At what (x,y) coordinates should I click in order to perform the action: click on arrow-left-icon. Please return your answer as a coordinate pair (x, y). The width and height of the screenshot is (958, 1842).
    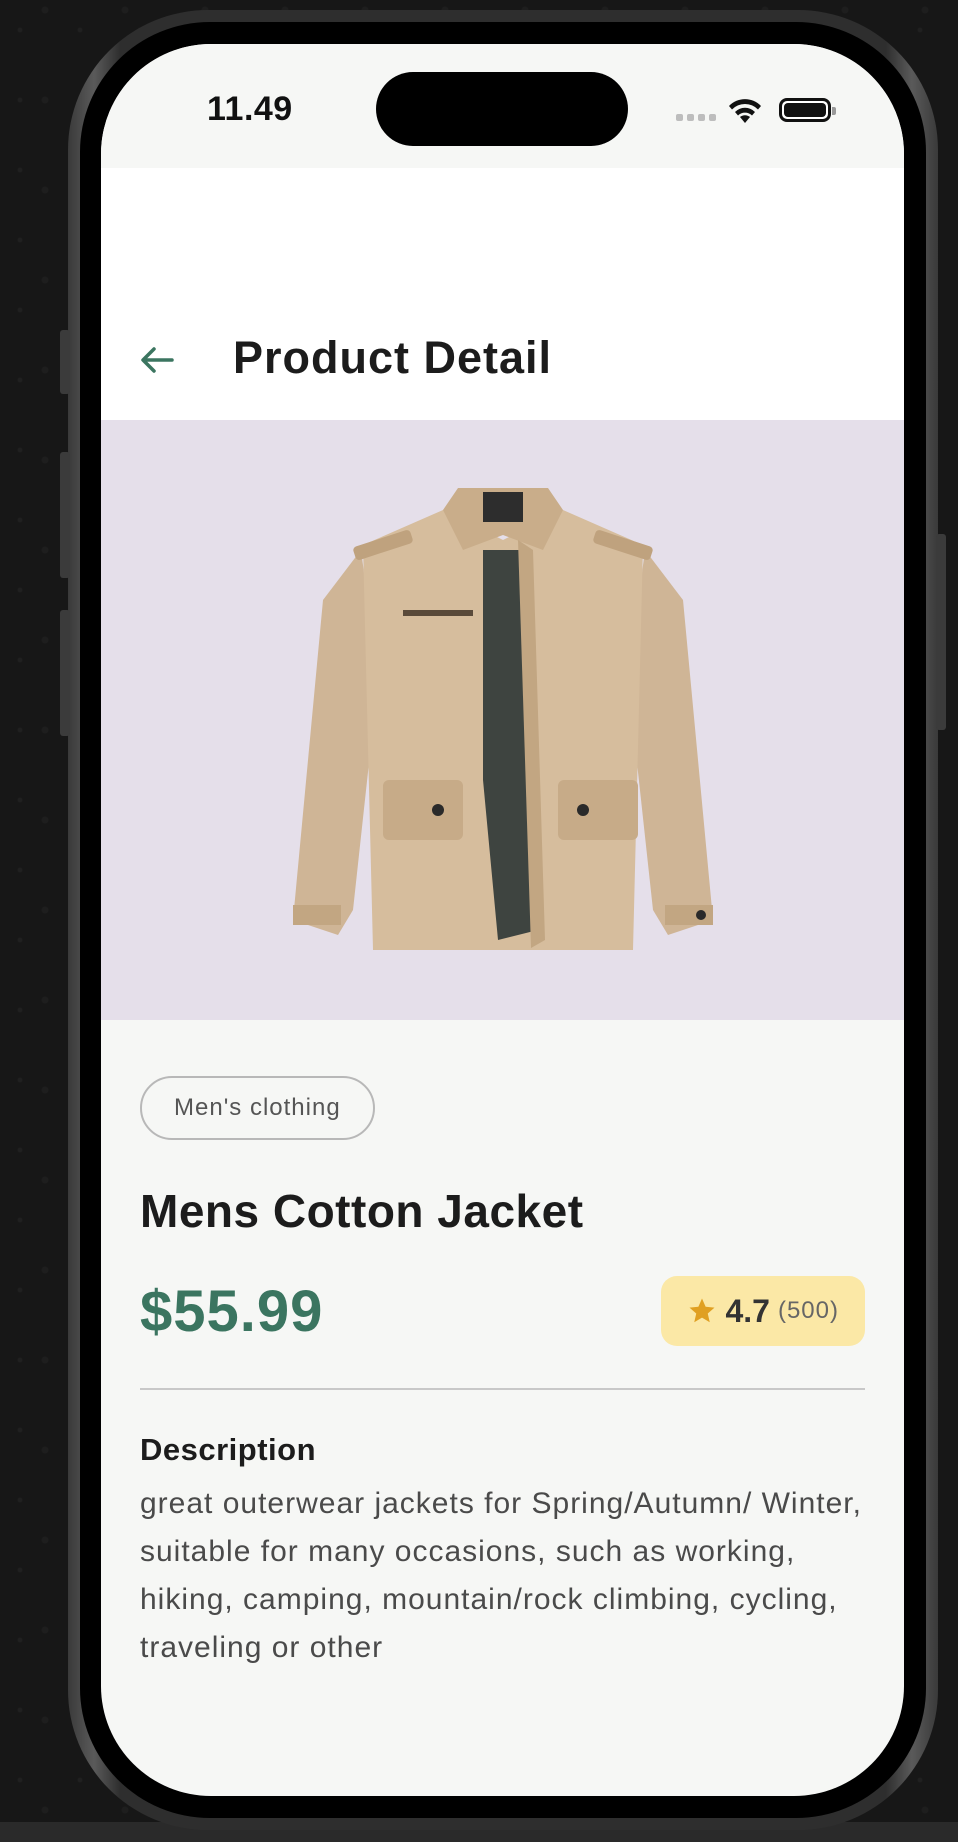
    Looking at the image, I should click on (157, 360).